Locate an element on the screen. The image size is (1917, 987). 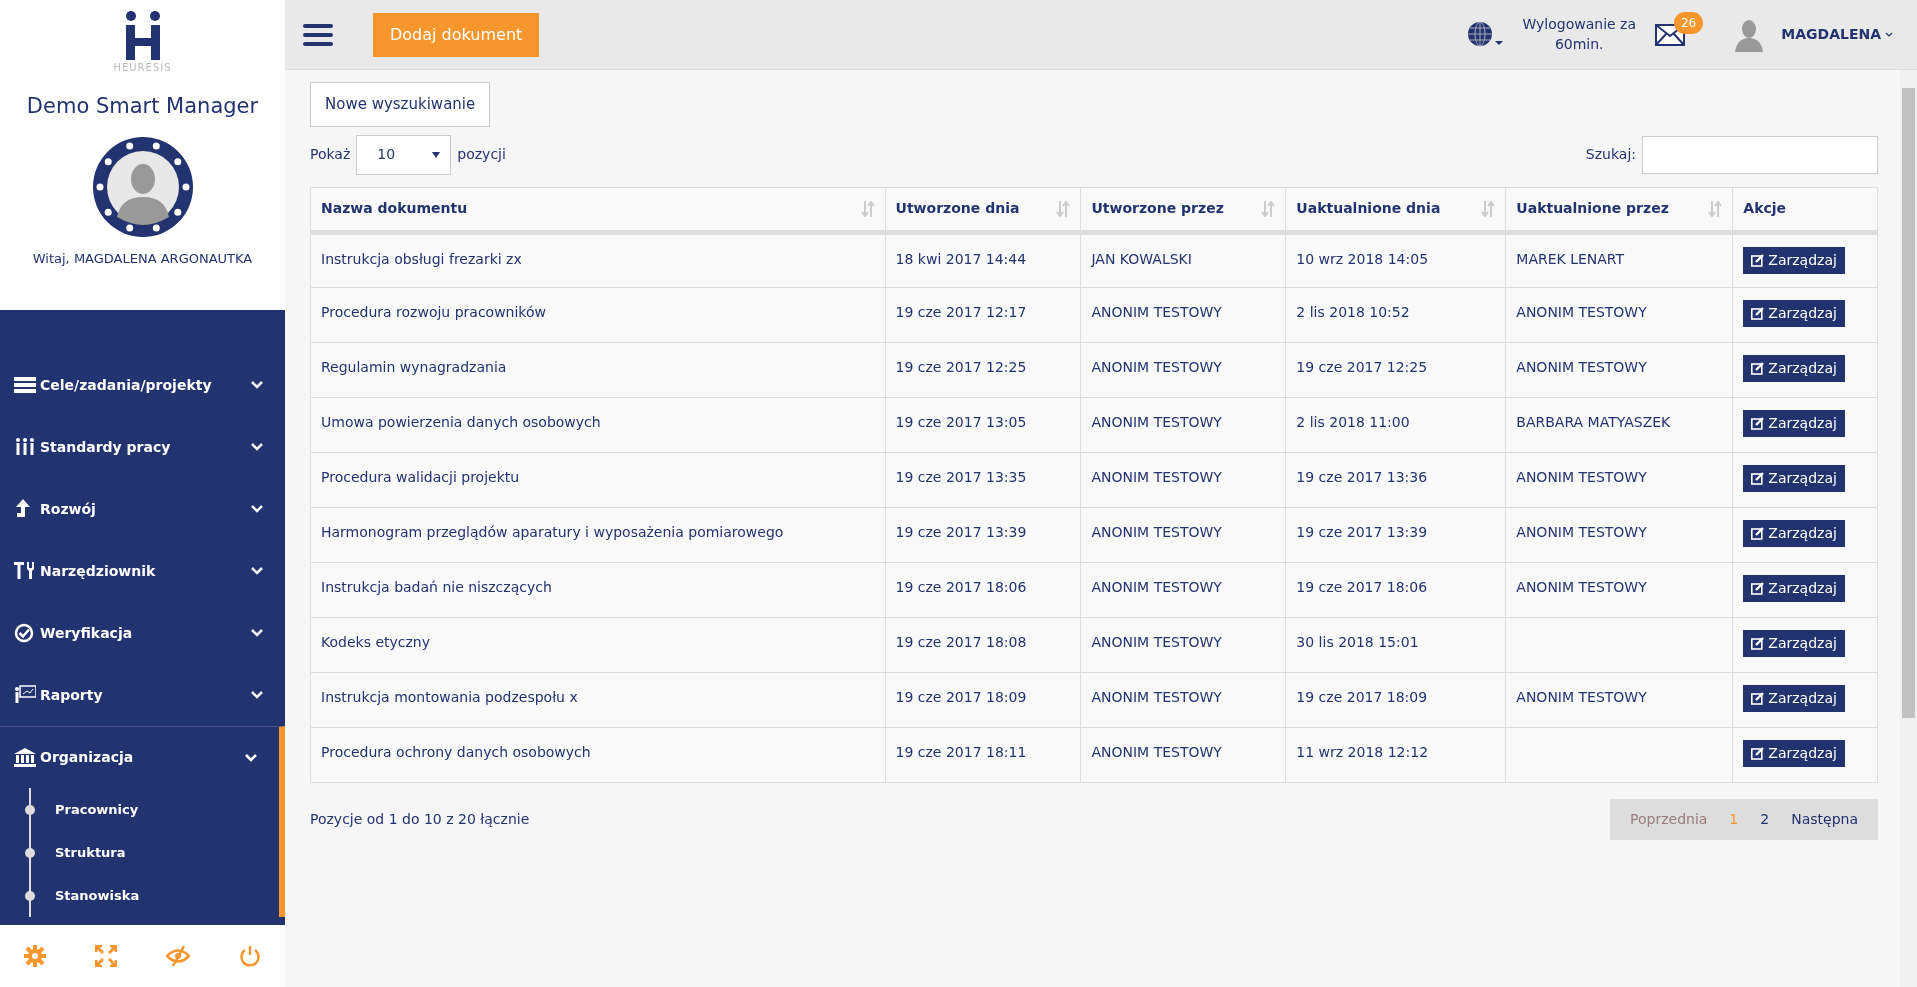
avatar-icon is located at coordinates (142, 186).